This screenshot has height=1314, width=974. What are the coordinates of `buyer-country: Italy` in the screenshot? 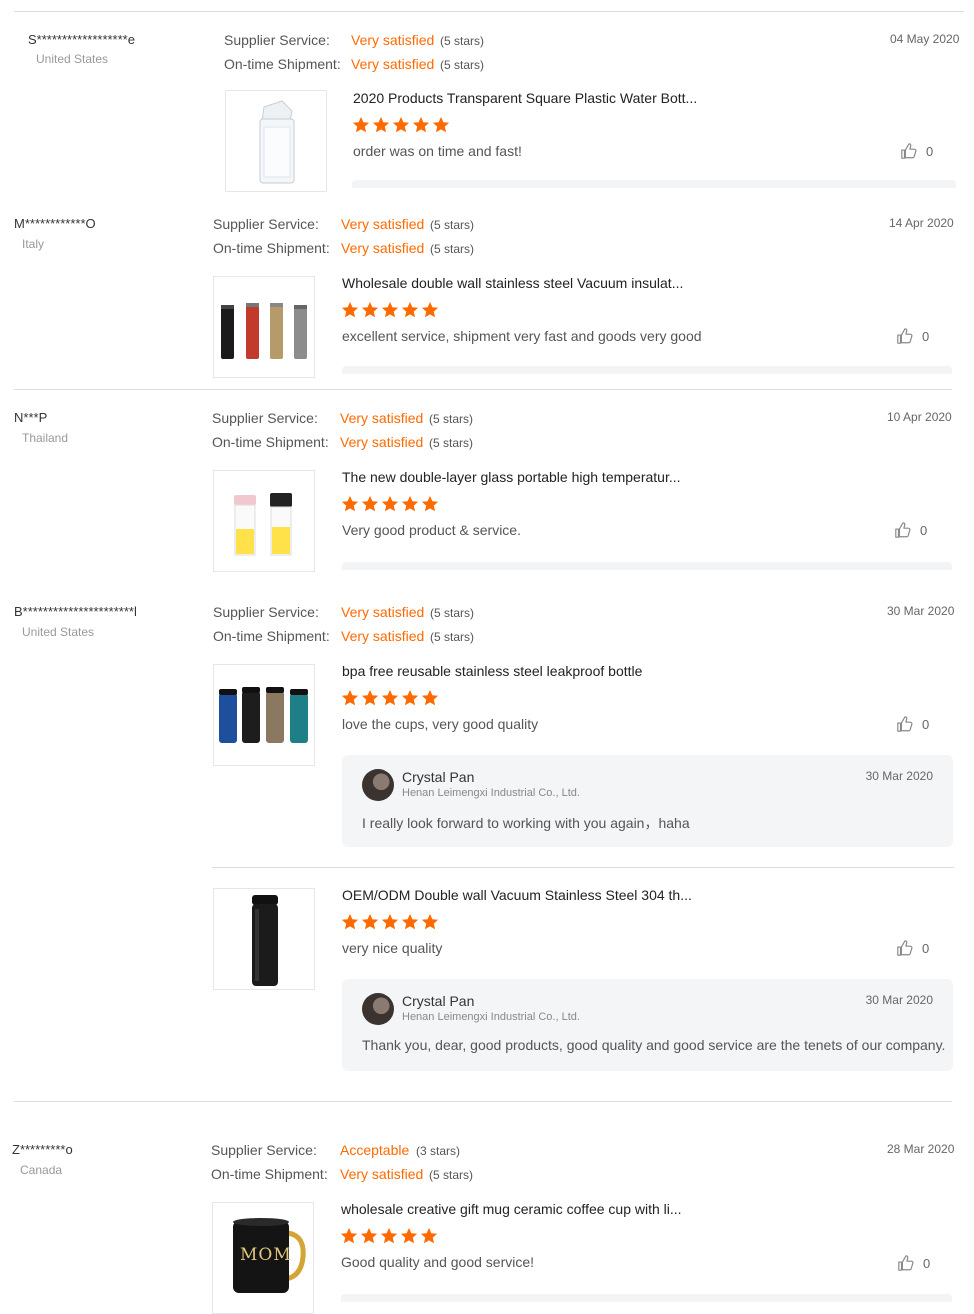 It's located at (33, 244).